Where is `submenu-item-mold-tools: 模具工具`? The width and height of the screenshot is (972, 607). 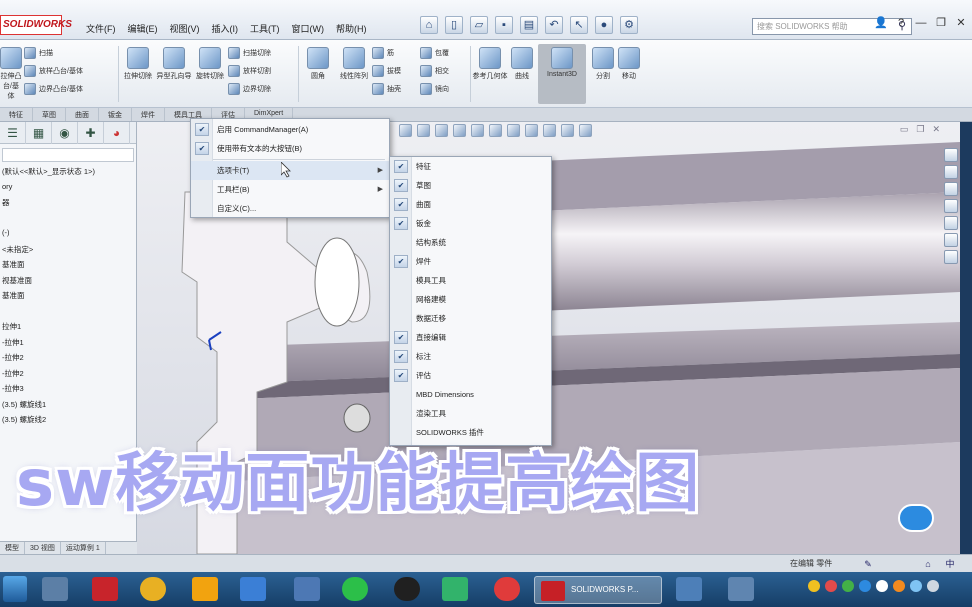
submenu-item-mold-tools: 模具工具 is located at coordinates (470, 280).